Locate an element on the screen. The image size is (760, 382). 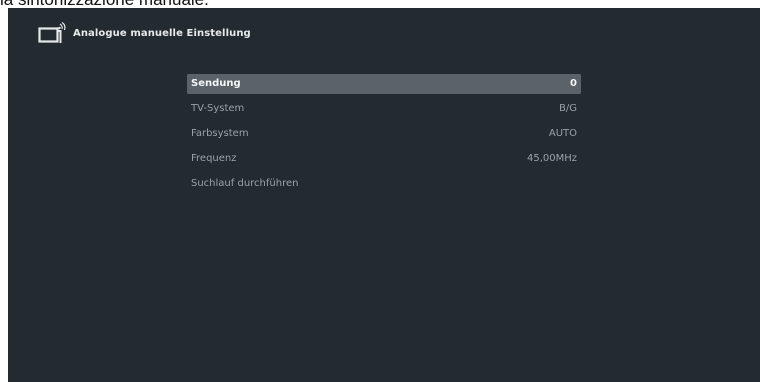
menu-item-value: B/G is located at coordinates (568, 108).